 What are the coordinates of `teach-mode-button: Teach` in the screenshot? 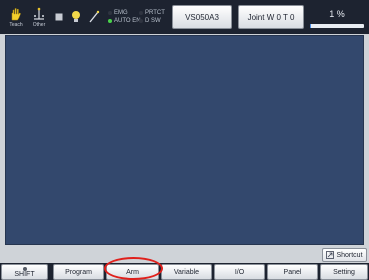 It's located at (16, 17).